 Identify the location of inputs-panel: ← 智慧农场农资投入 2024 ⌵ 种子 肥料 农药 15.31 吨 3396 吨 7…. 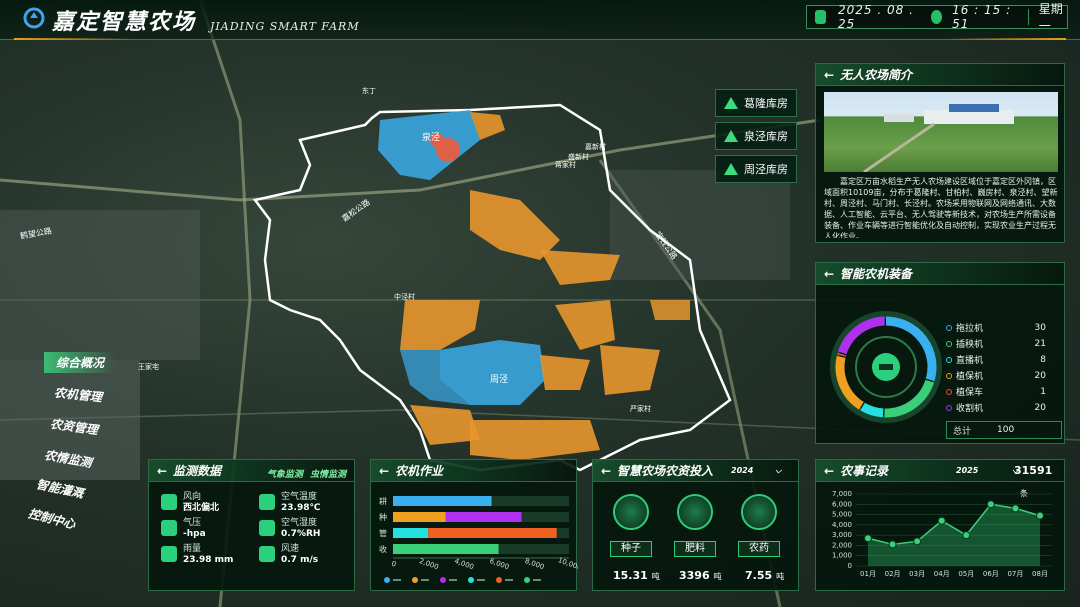
(695, 525).